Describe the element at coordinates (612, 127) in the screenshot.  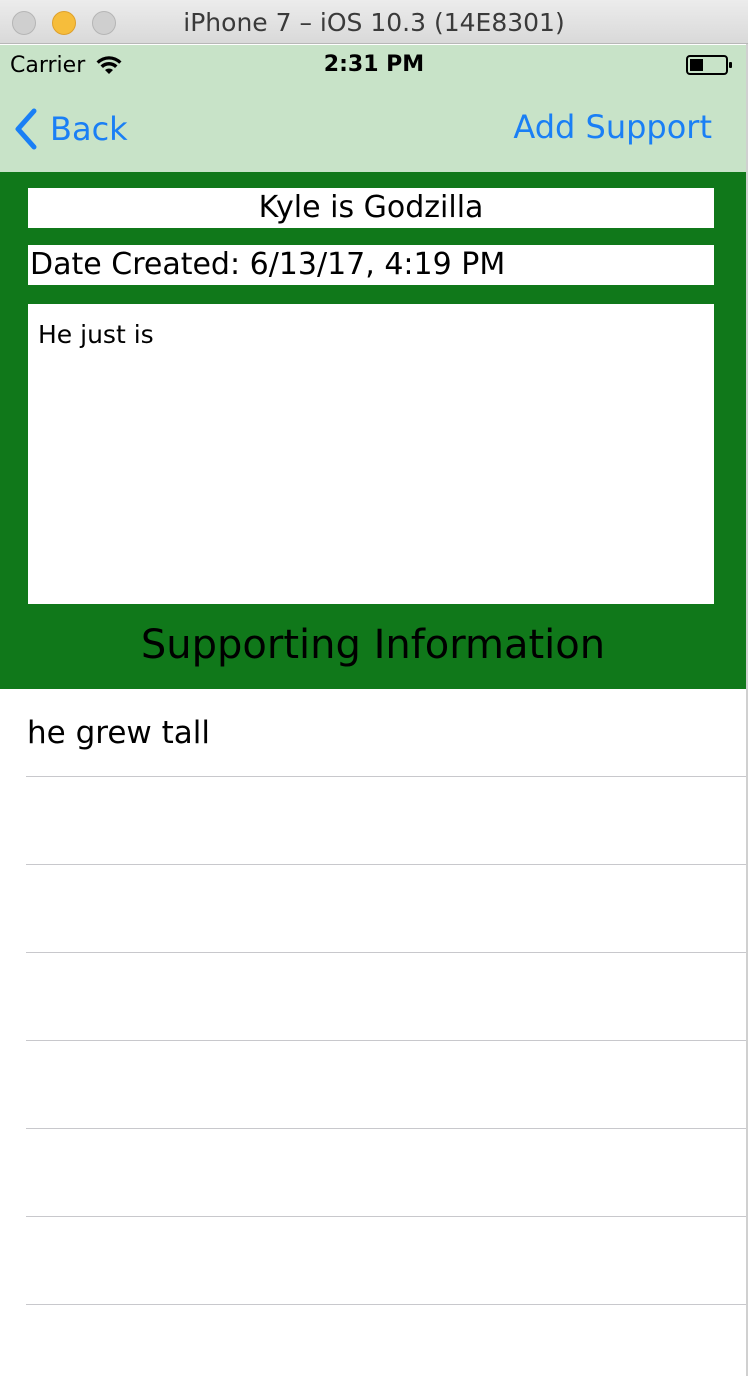
I see `add-support-button: Add Support` at that location.